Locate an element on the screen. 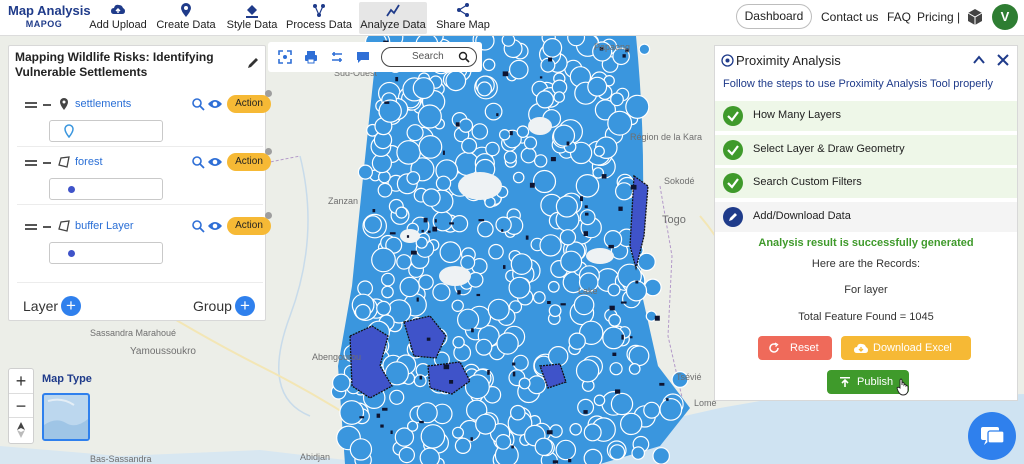 Image resolution: width=1024 pixels, height=464 pixels. chevron-up-icon is located at coordinates (979, 60).